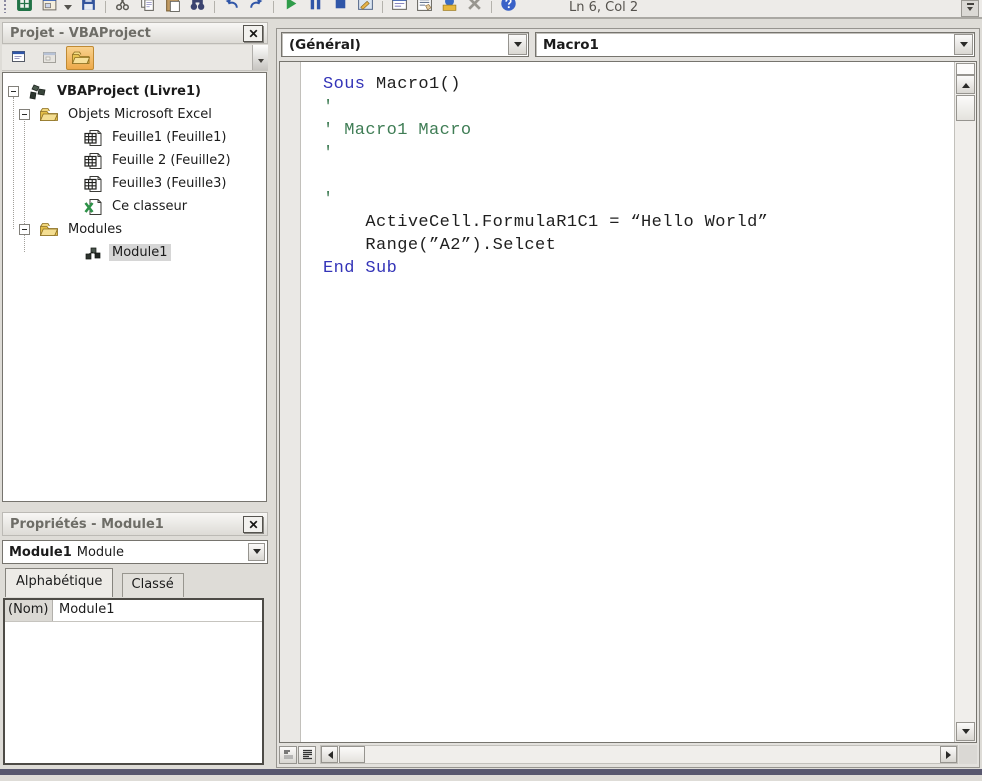  I want to click on tree-item-vbaproject-livre1: VBAProject (Livre1), so click(134, 91).